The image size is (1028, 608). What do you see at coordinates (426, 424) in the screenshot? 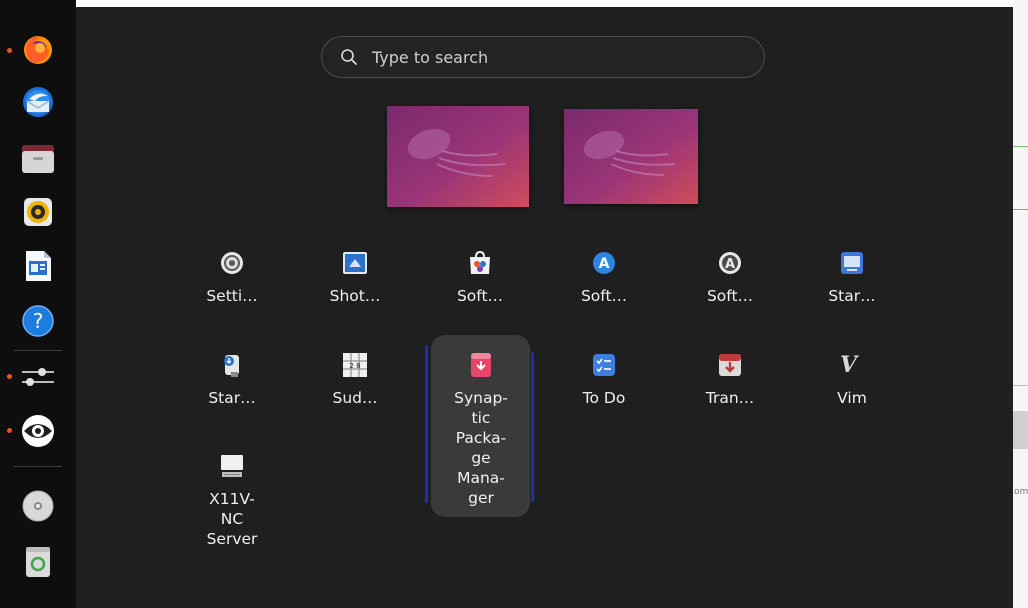
I see `annotation-stroke-left` at bounding box center [426, 424].